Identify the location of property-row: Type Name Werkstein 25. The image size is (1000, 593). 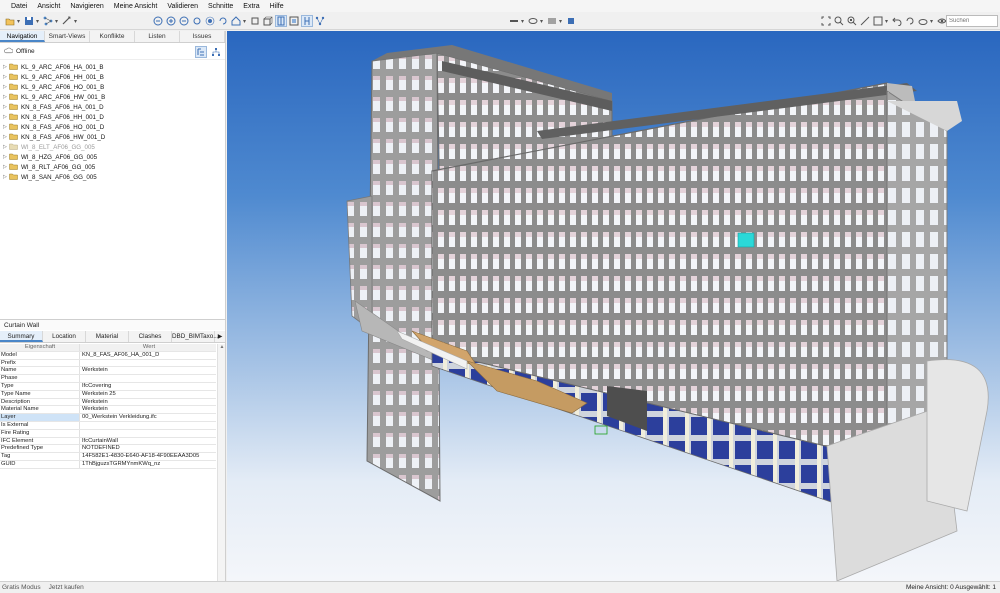
(108, 394).